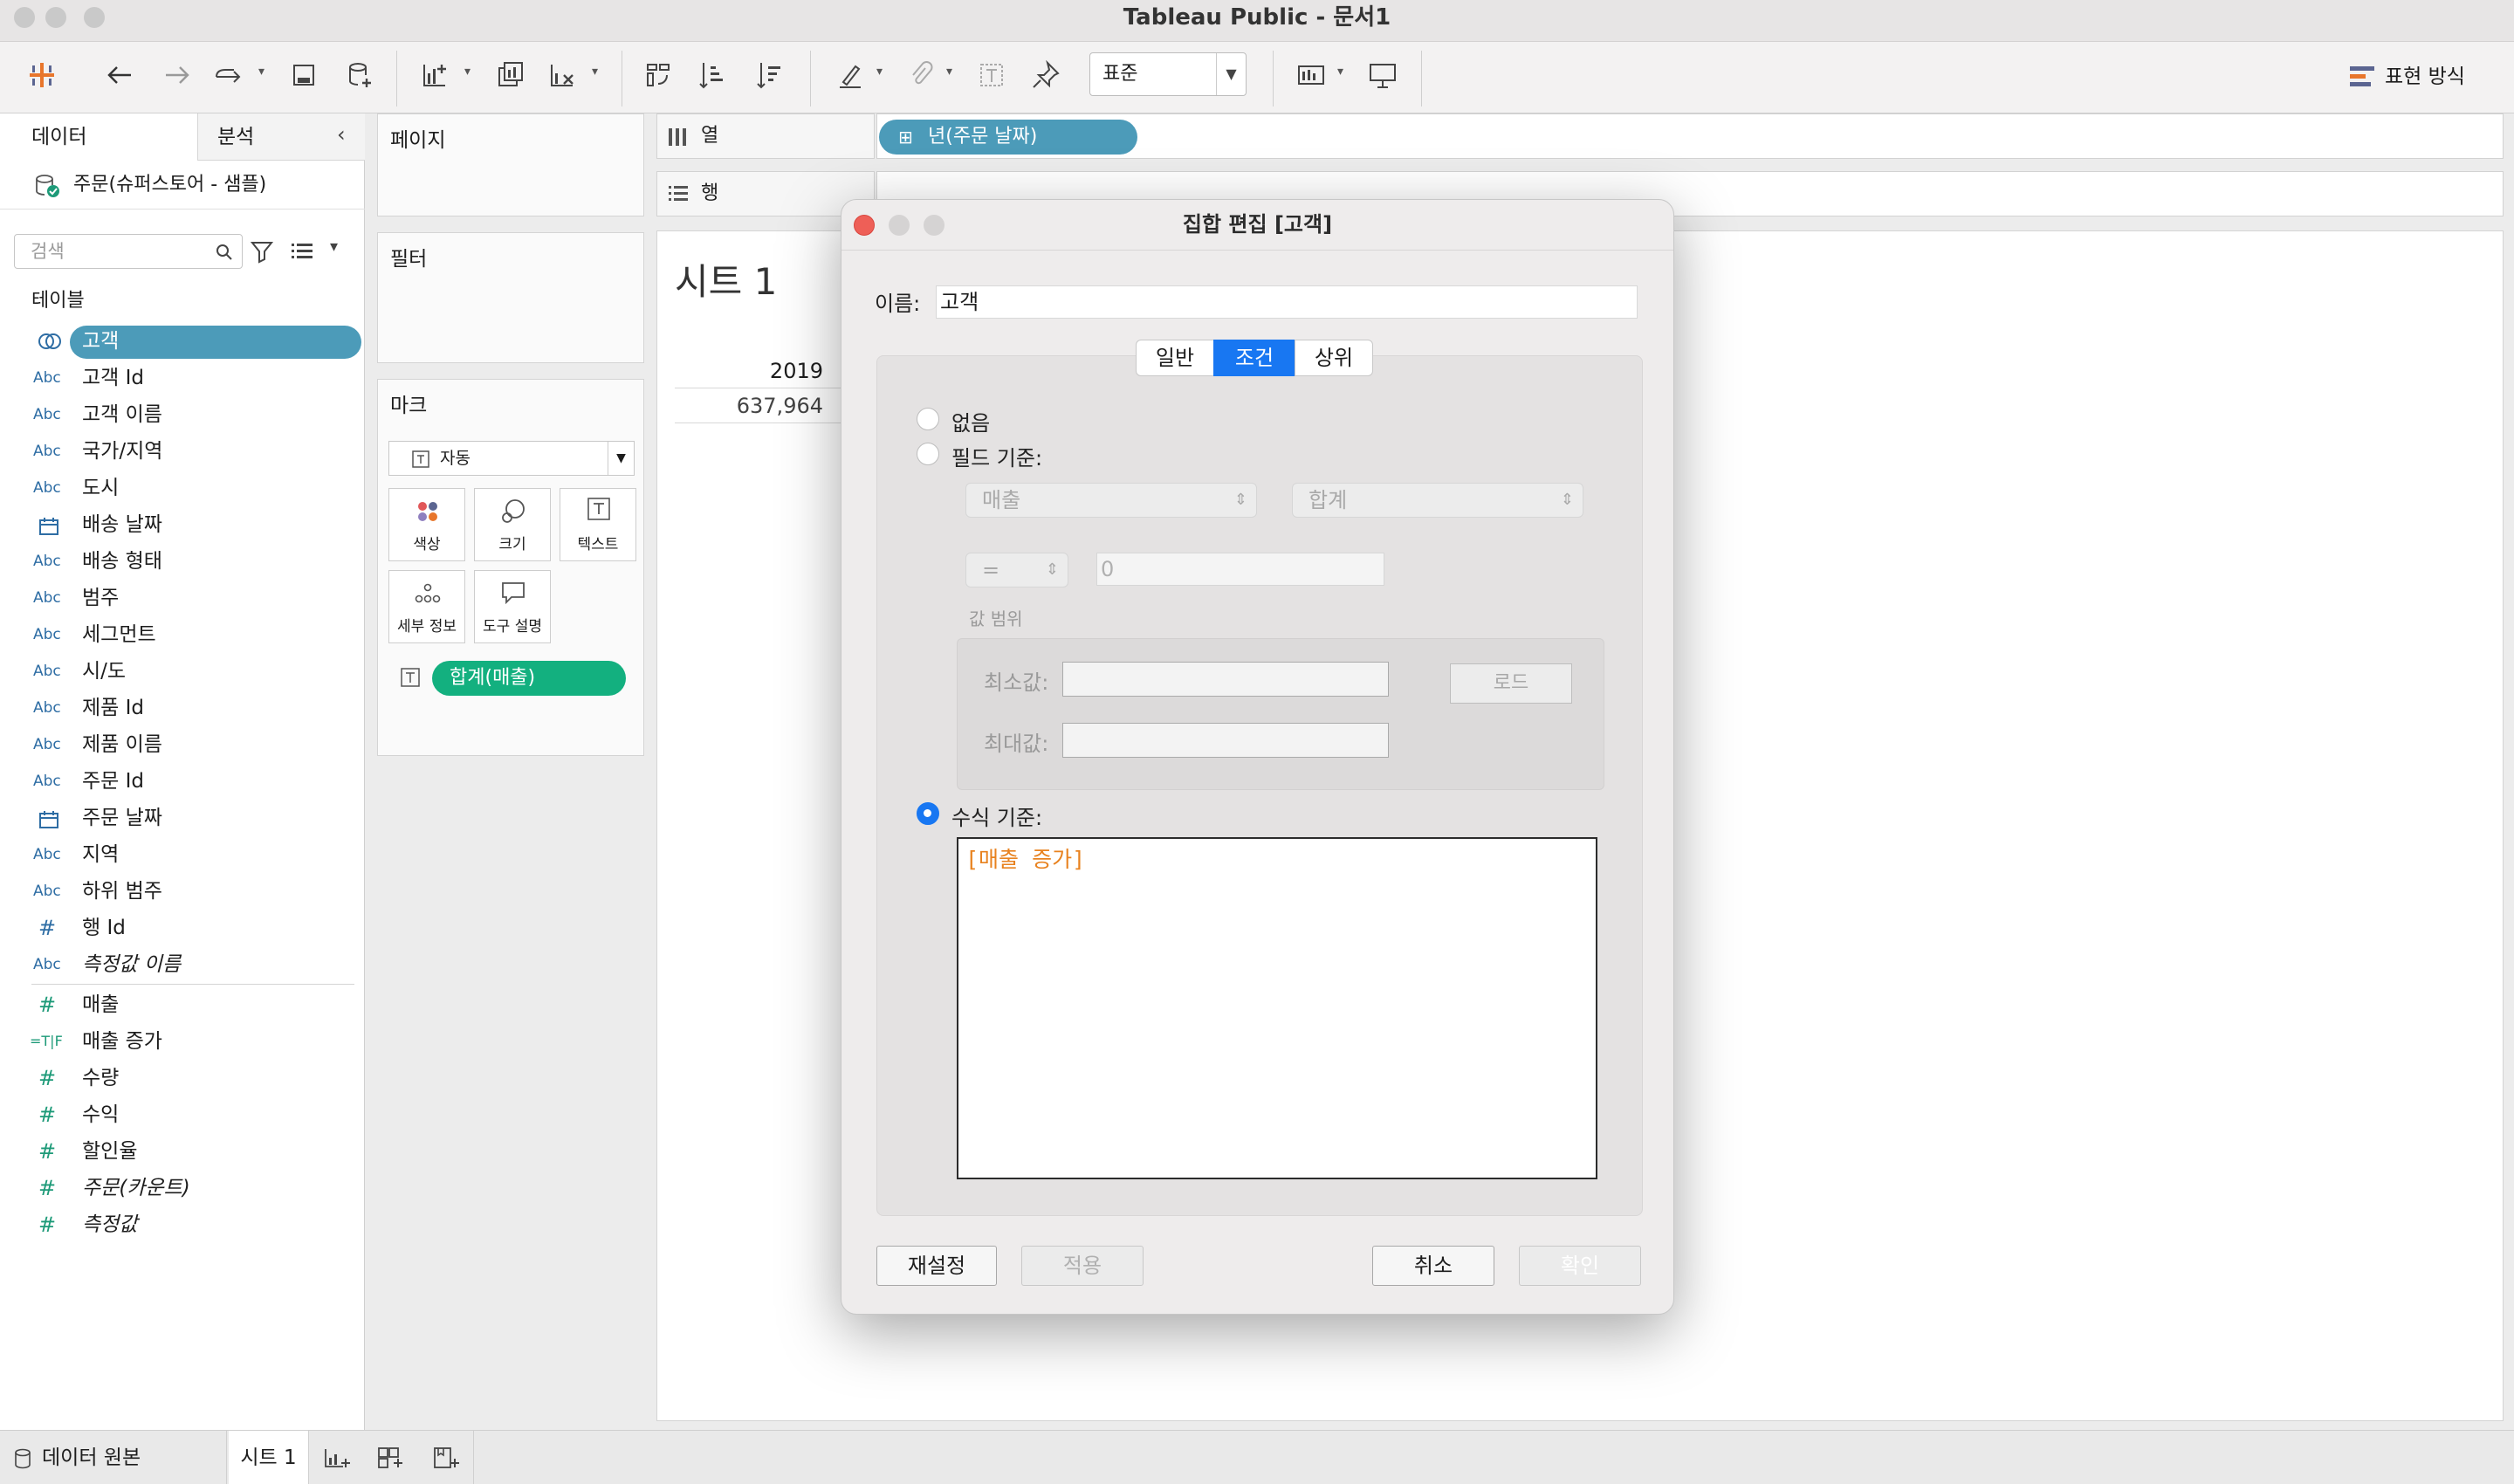 This screenshot has height=1484, width=2514. What do you see at coordinates (182, 1005) in the screenshot?
I see `field-item: # 매출` at bounding box center [182, 1005].